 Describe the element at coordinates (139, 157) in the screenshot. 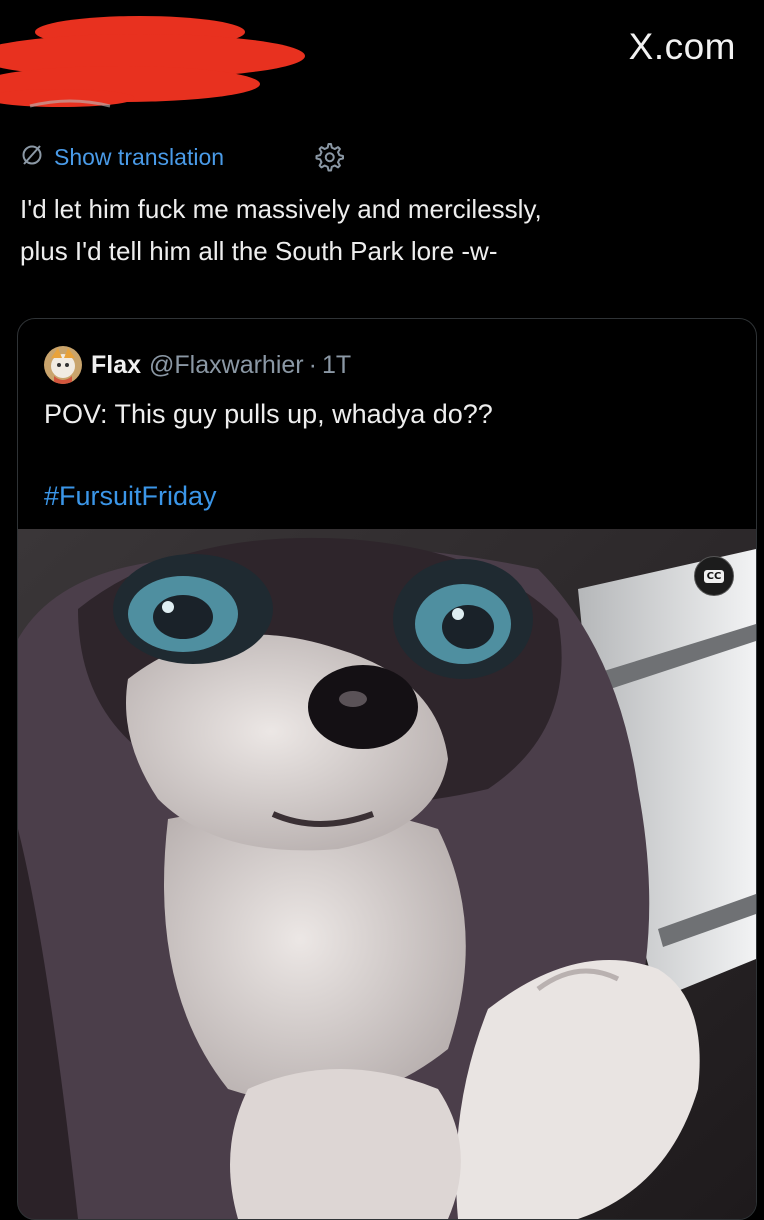

I see `show-translation-link: Show translation` at that location.